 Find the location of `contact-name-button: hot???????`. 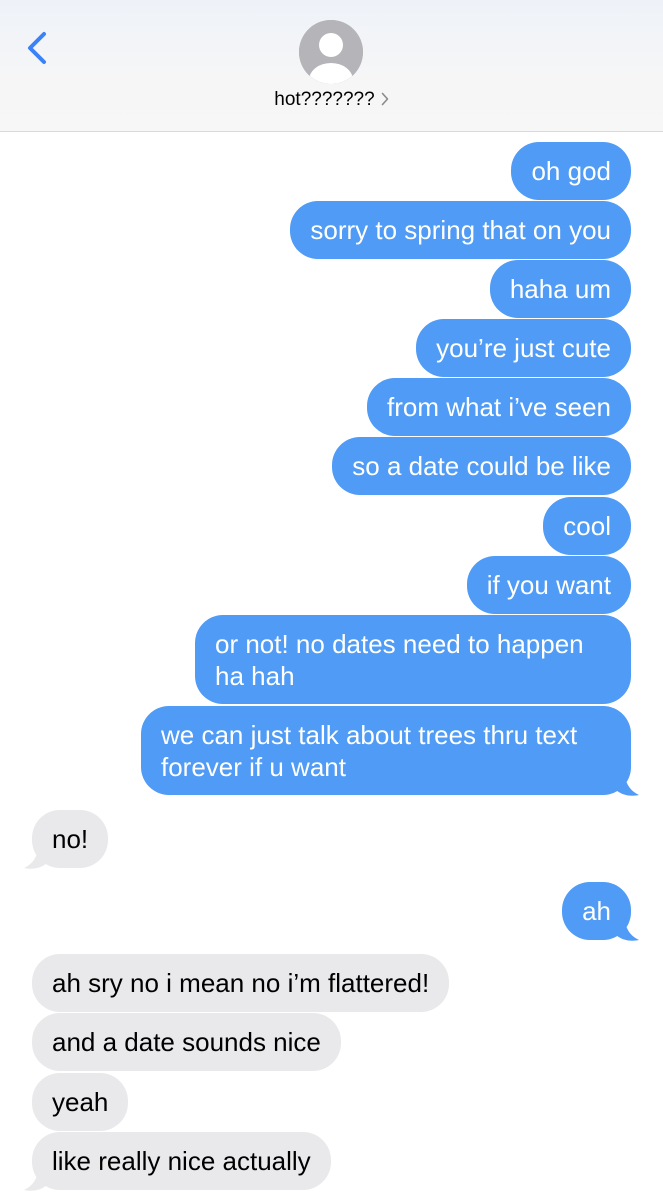

contact-name-button: hot??????? is located at coordinates (331, 100).